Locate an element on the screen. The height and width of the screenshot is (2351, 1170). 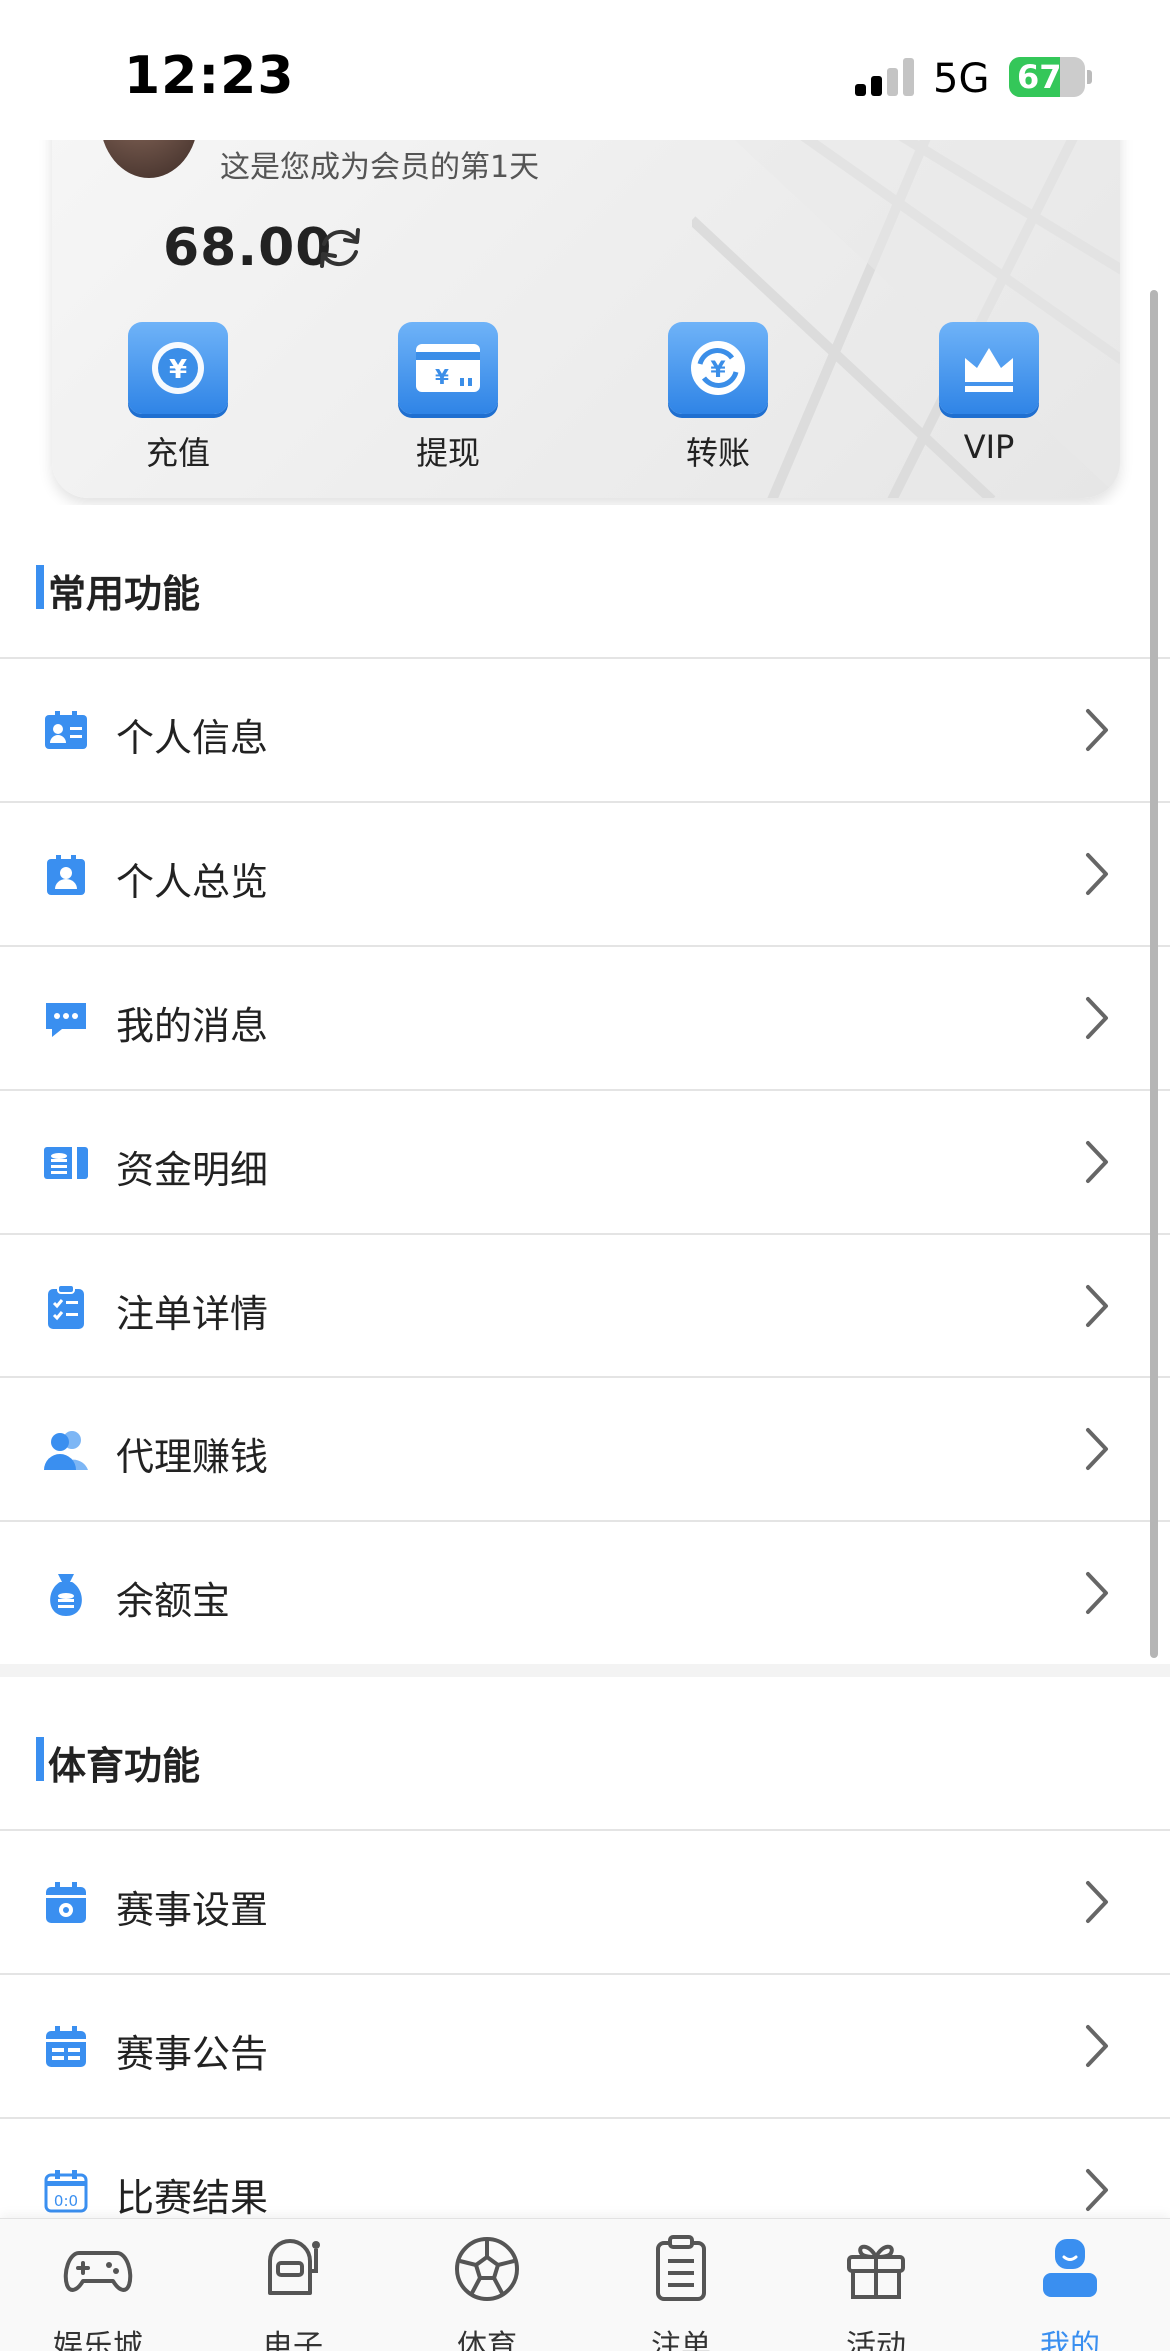
menu-item-label: 赛事设置 is located at coordinates (192, 1910).